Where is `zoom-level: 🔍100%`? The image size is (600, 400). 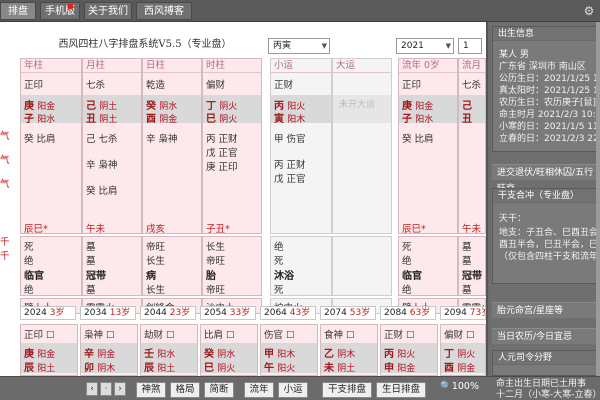
zoom-level: 🔍100% is located at coordinates (459, 386).